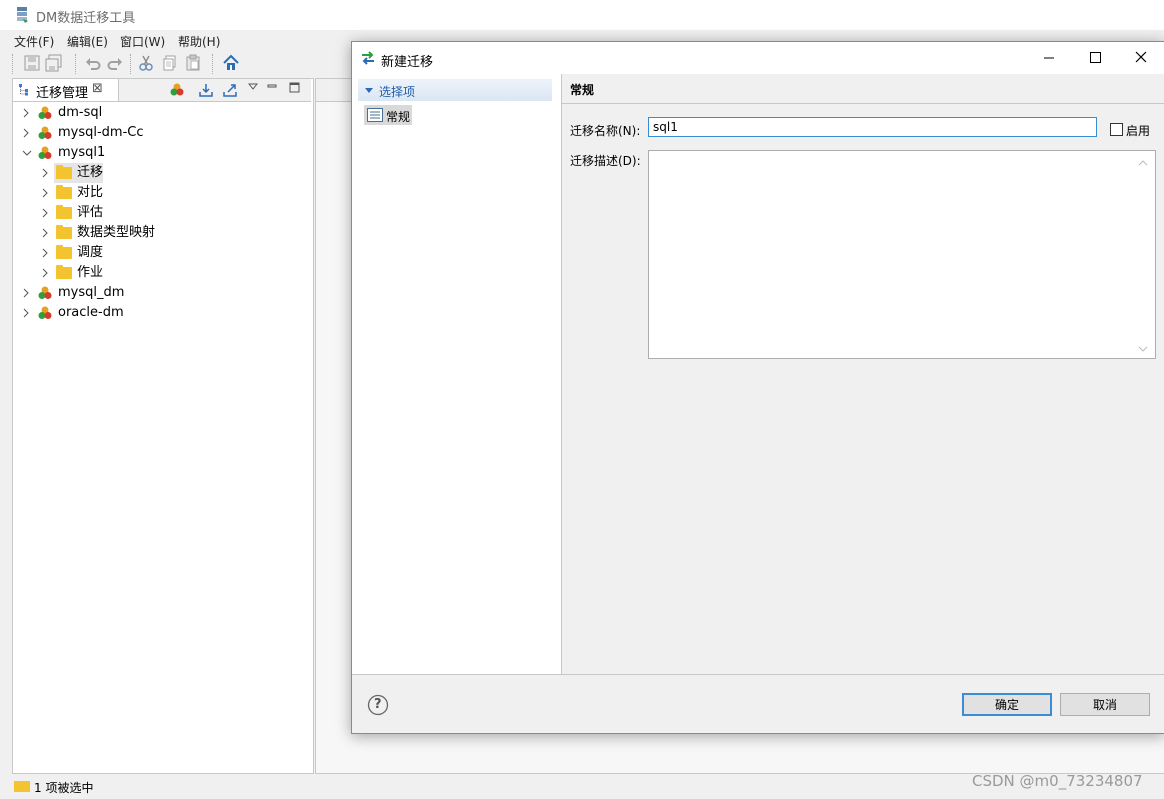 This screenshot has width=1164, height=799. I want to click on tree-label: mysql-dm-Cc, so click(101, 132).